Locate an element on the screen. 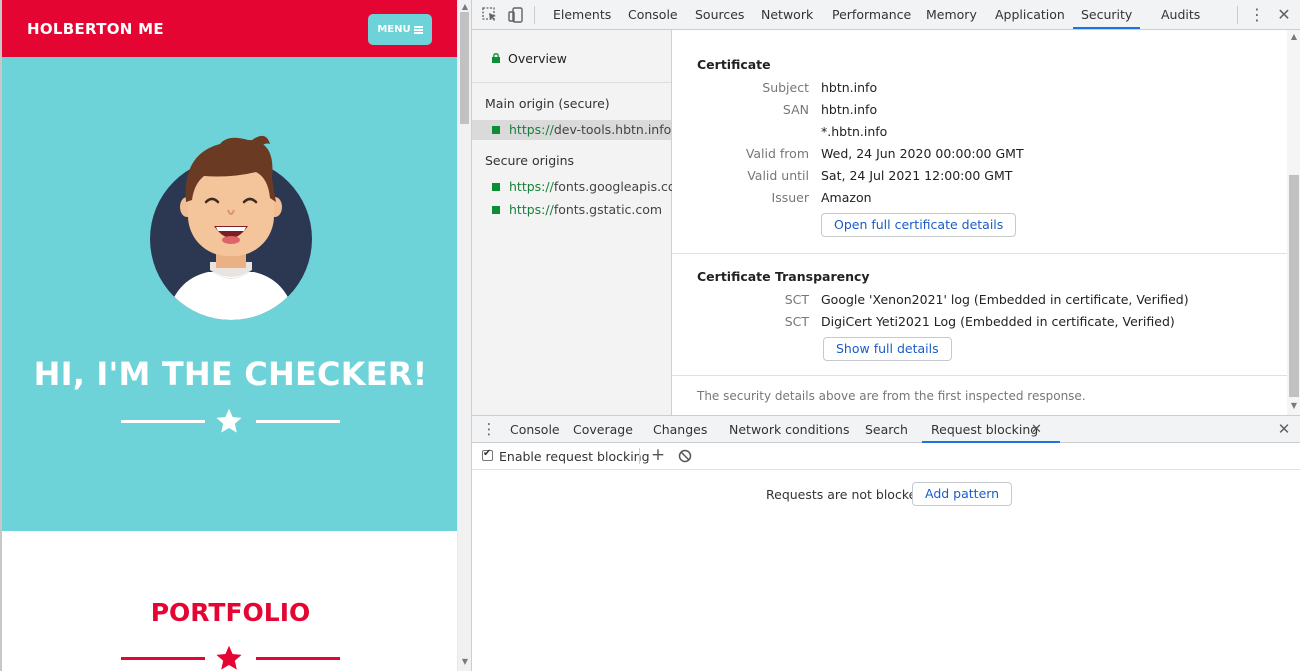  cert-value: Sat, 24 Jul 2021 12:00:00 GMT is located at coordinates (917, 175).